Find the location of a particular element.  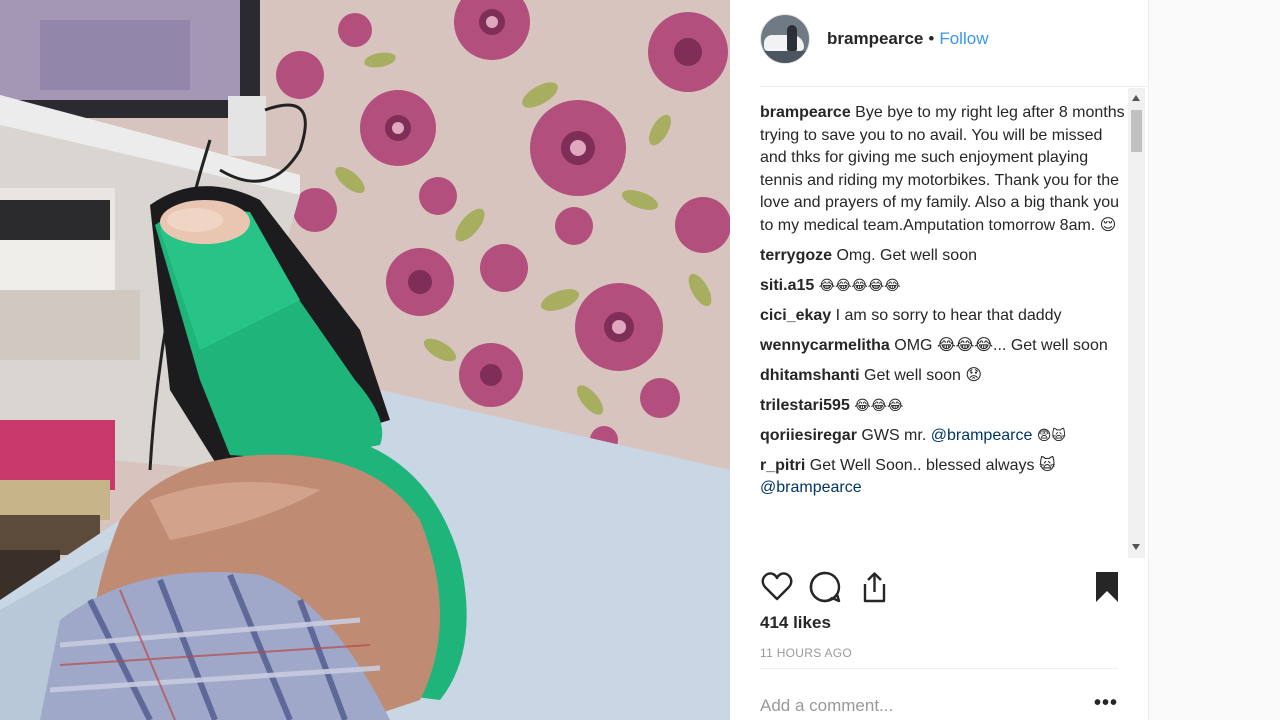

avatar is located at coordinates (785, 39).